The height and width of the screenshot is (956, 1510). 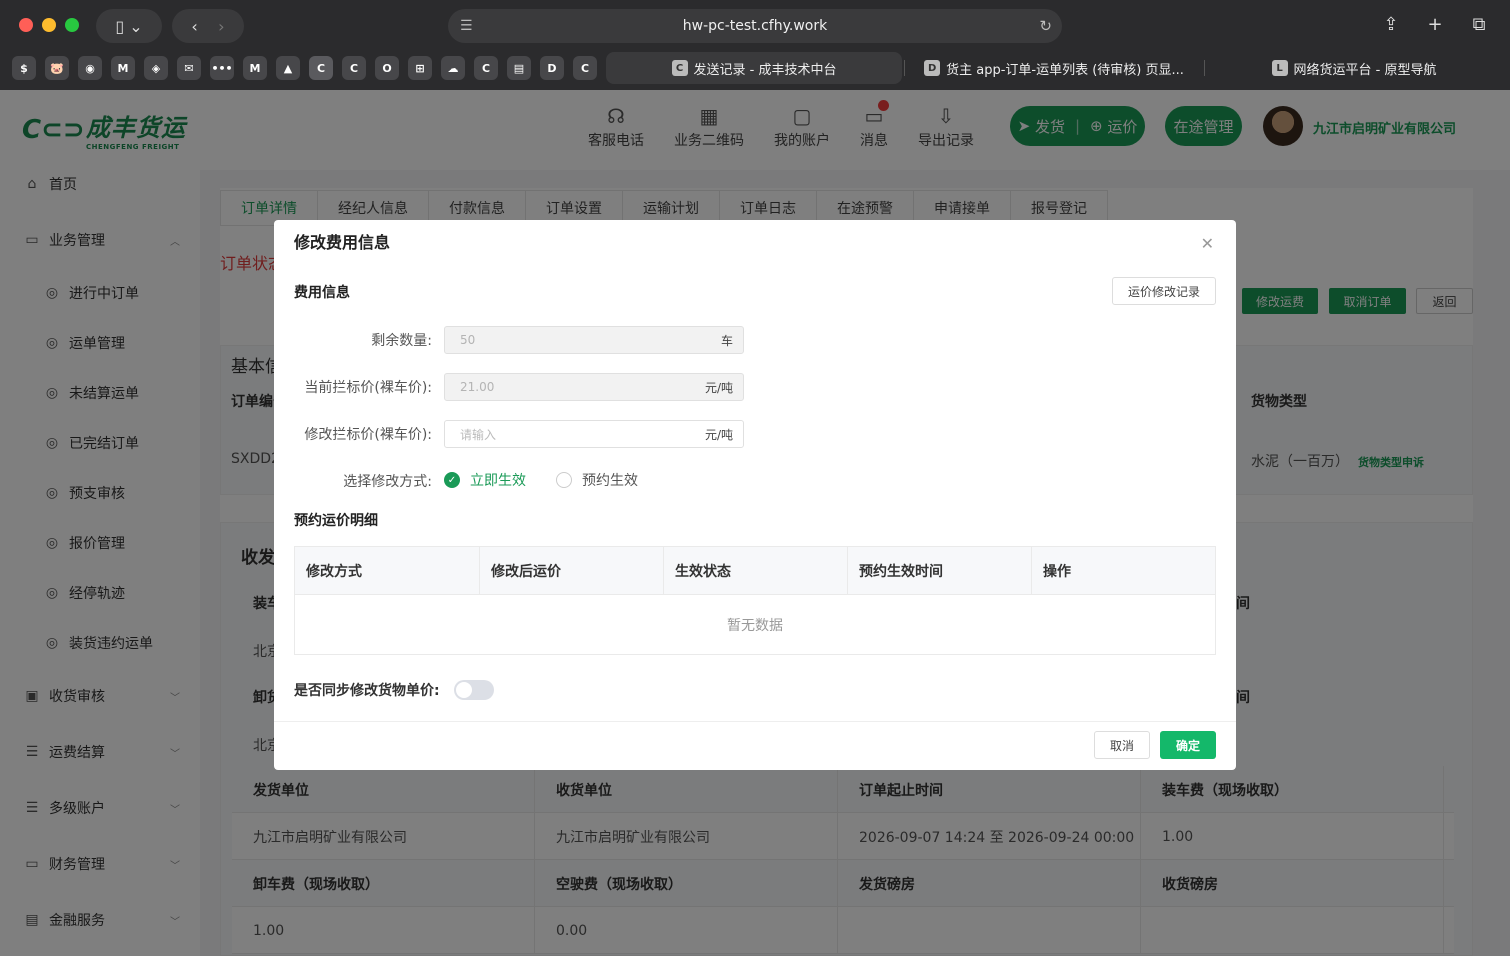 What do you see at coordinates (156, 68) in the screenshot?
I see `pinned-tab-favicon: ◈` at bounding box center [156, 68].